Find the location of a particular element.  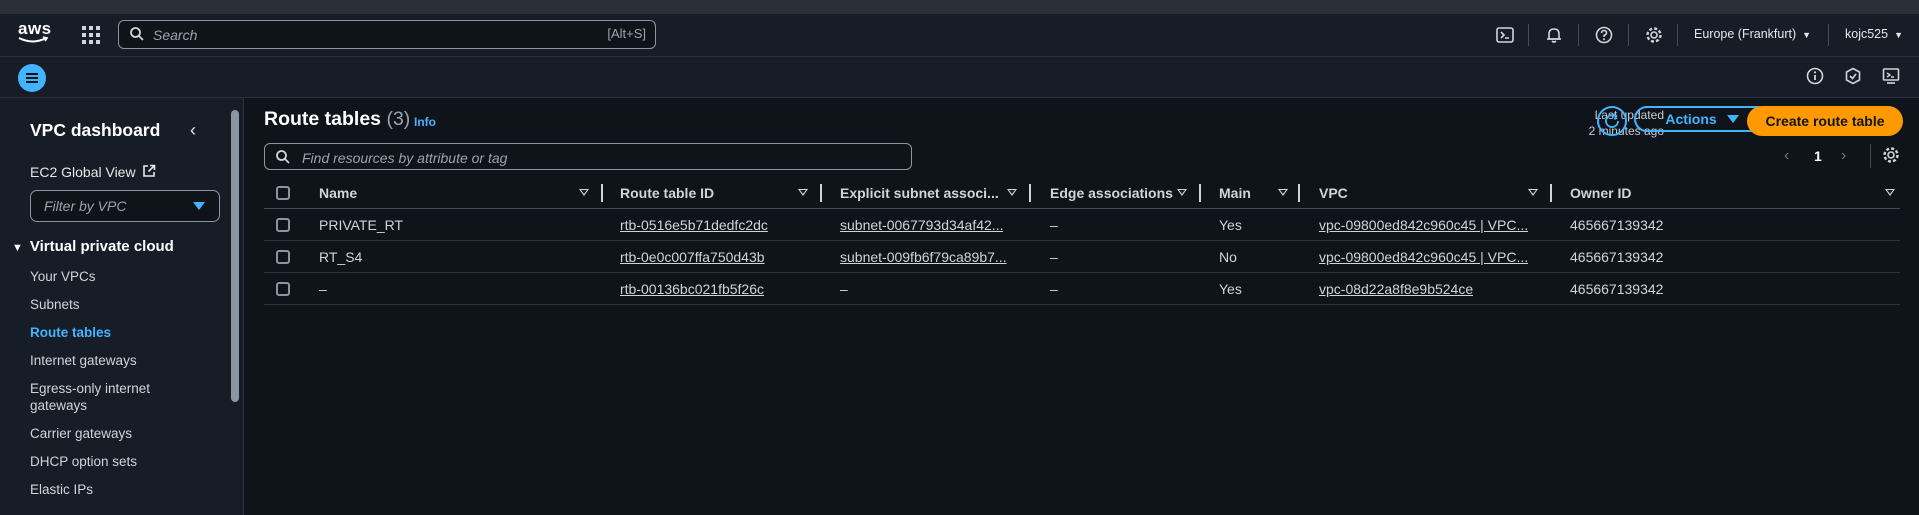

resource-filter is located at coordinates (588, 156).